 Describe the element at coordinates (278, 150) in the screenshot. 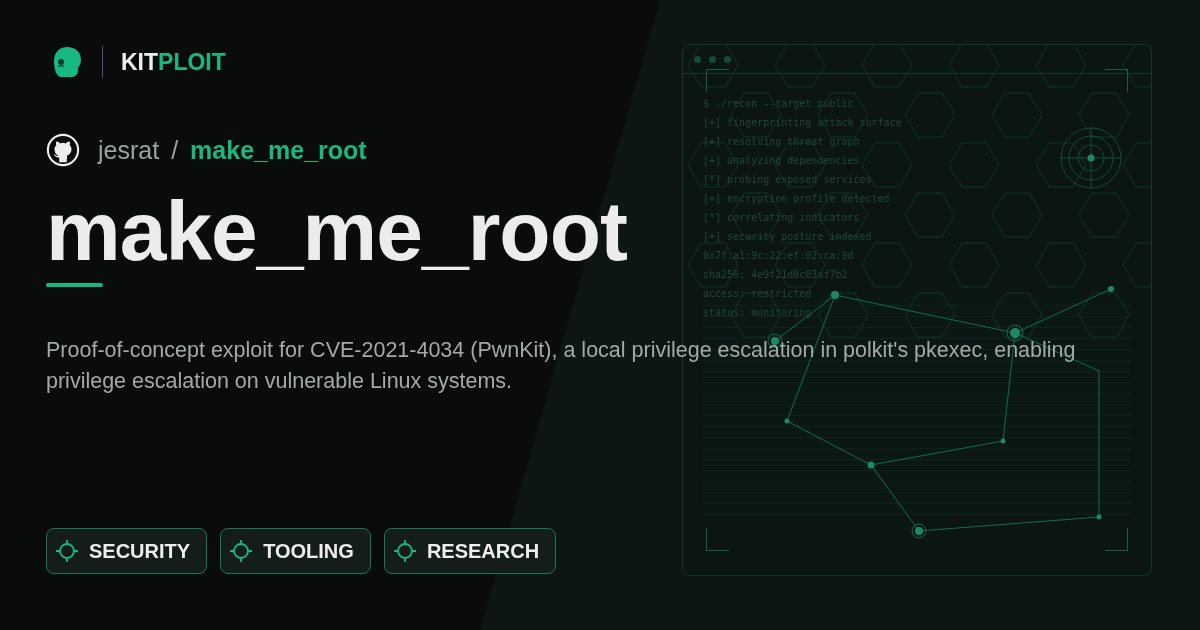

I see `repo-name: make_me_root` at that location.